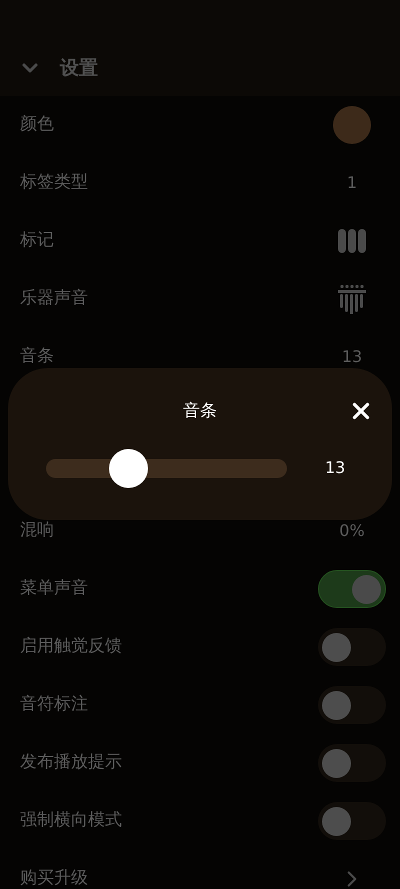 The height and width of the screenshot is (889, 400). What do you see at coordinates (352, 531) in the screenshot?
I see `setting-value: 0%` at bounding box center [352, 531].